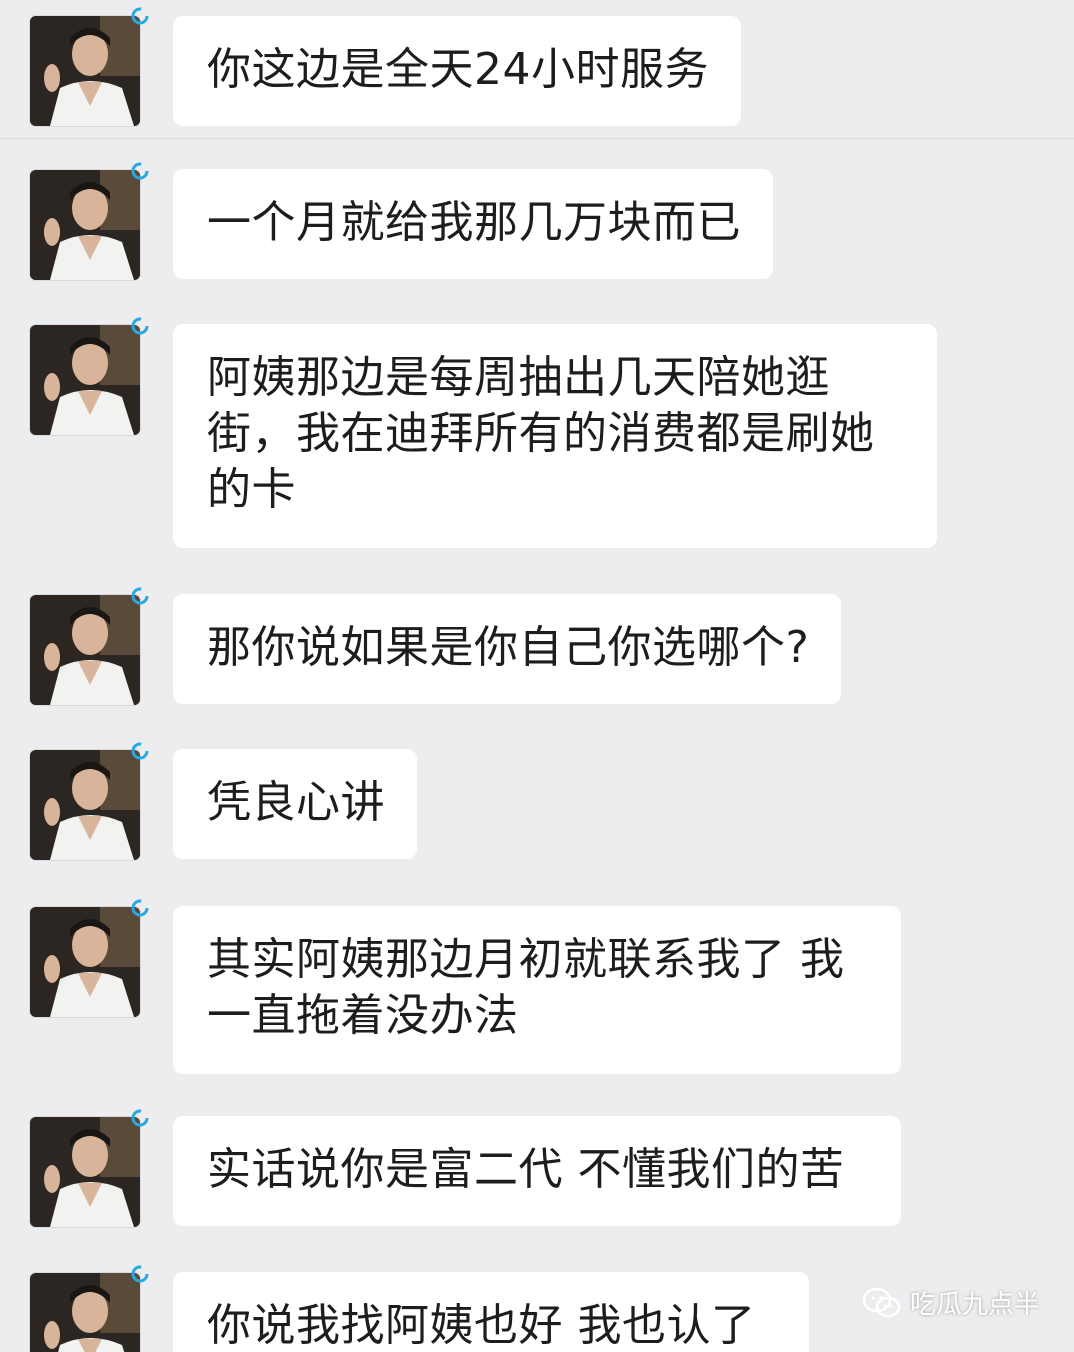 The image size is (1074, 1352). I want to click on message-bubble: 你这边是全天24小时服务, so click(457, 71).